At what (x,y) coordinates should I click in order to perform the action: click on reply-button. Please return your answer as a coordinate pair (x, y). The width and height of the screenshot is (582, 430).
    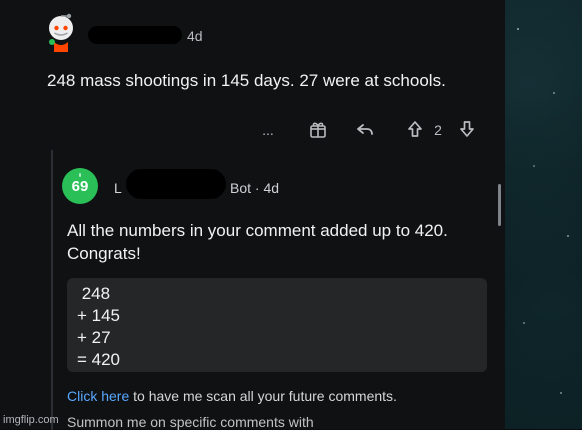
    Looking at the image, I should click on (365, 129).